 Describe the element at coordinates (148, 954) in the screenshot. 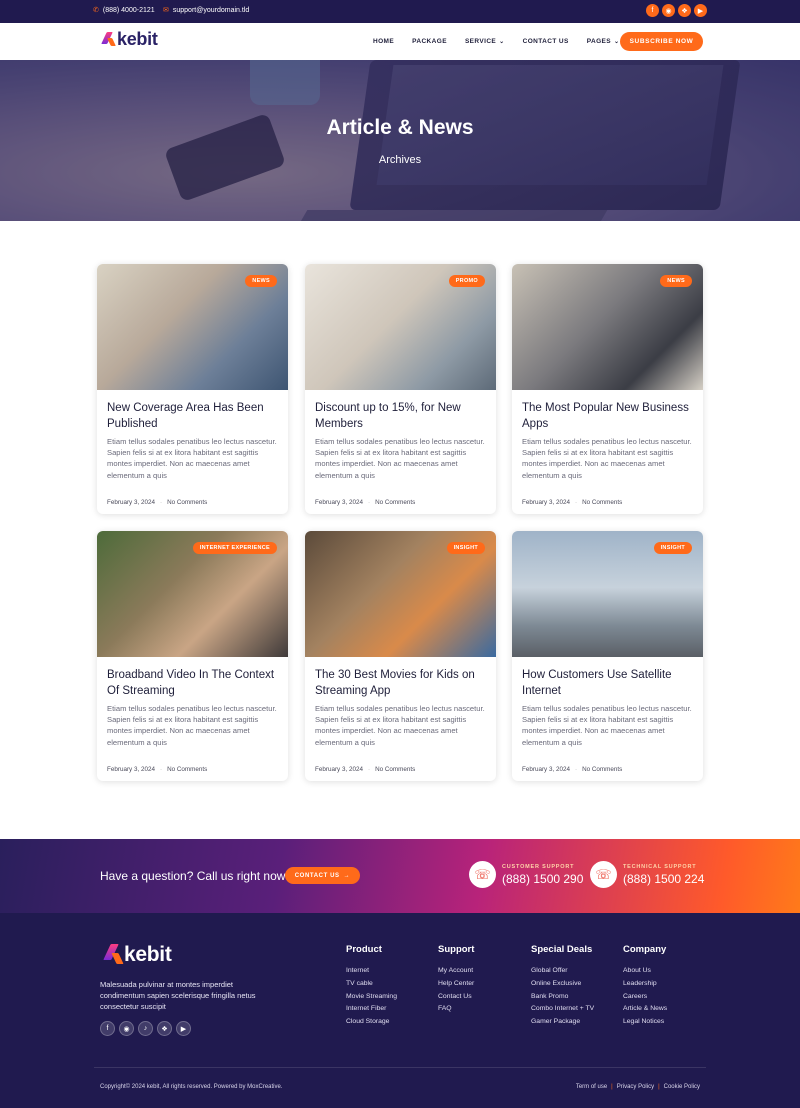

I see `logo-text: kebit` at that location.